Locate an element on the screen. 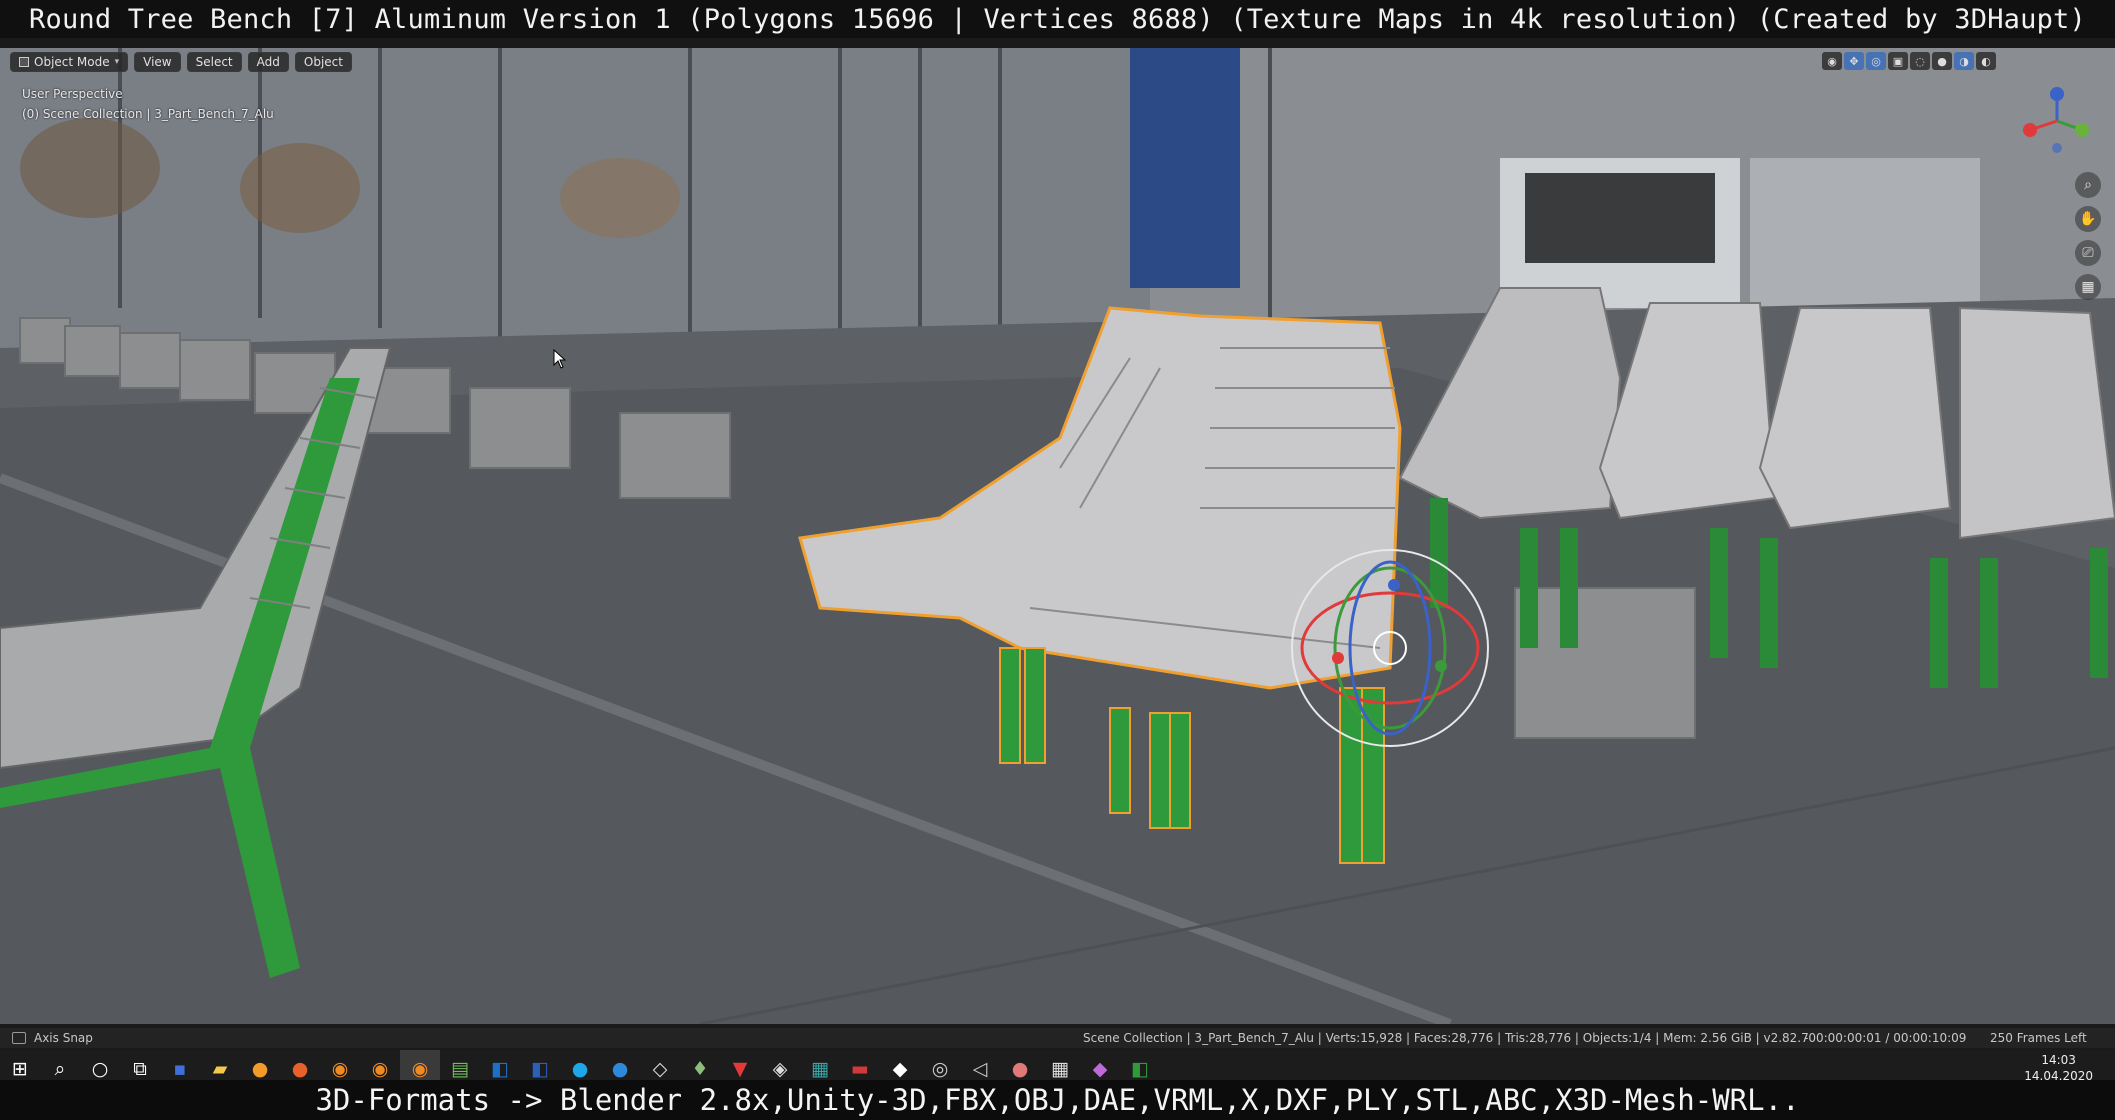  mouse-icon is located at coordinates (19, 1038).